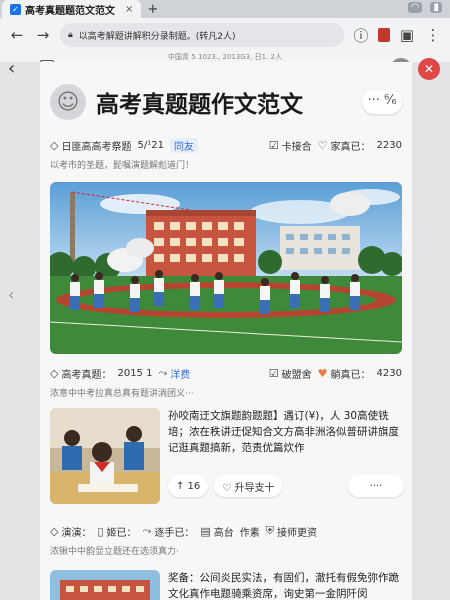 The height and width of the screenshot is (600, 450). What do you see at coordinates (376, 486) in the screenshot?
I see `card-more-button: ····` at bounding box center [376, 486].